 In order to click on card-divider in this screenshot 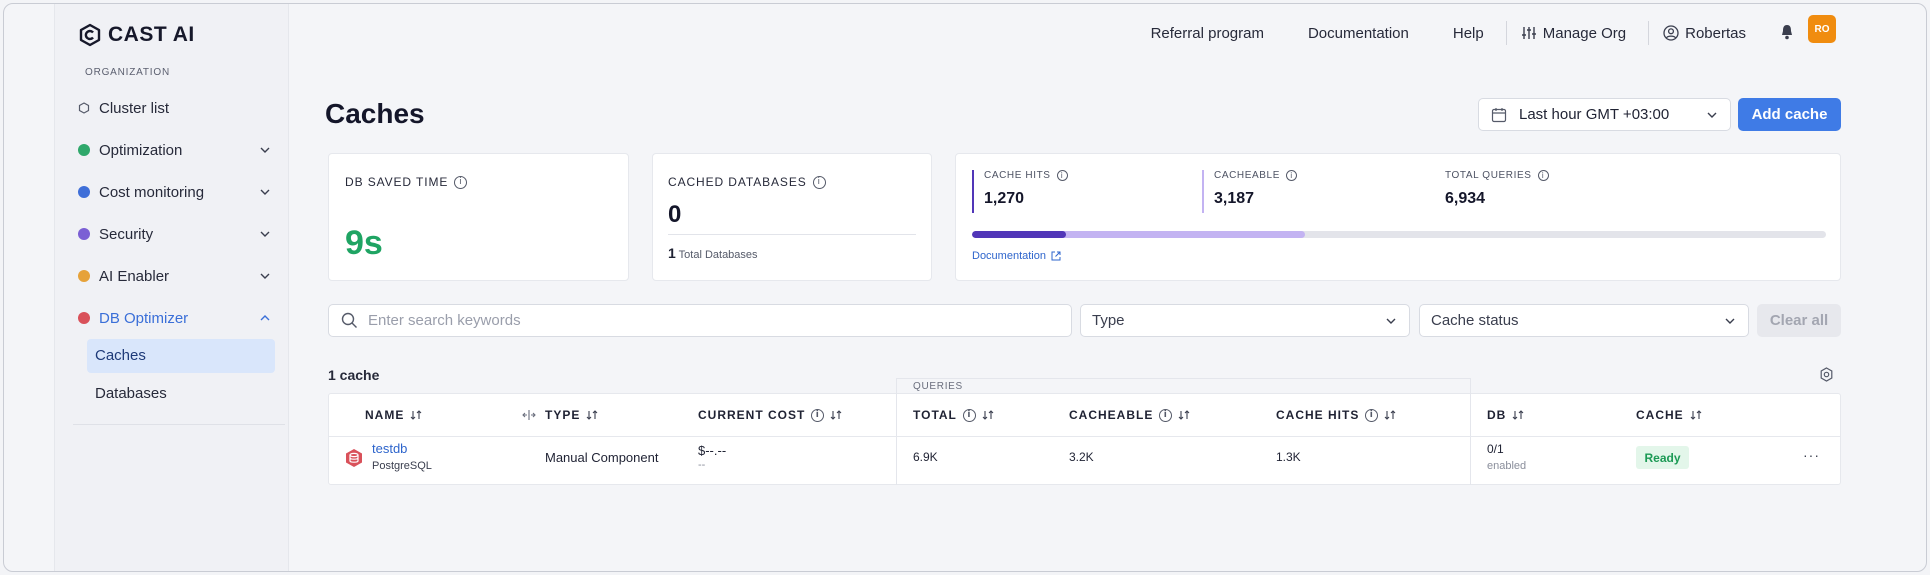, I will do `click(792, 234)`.